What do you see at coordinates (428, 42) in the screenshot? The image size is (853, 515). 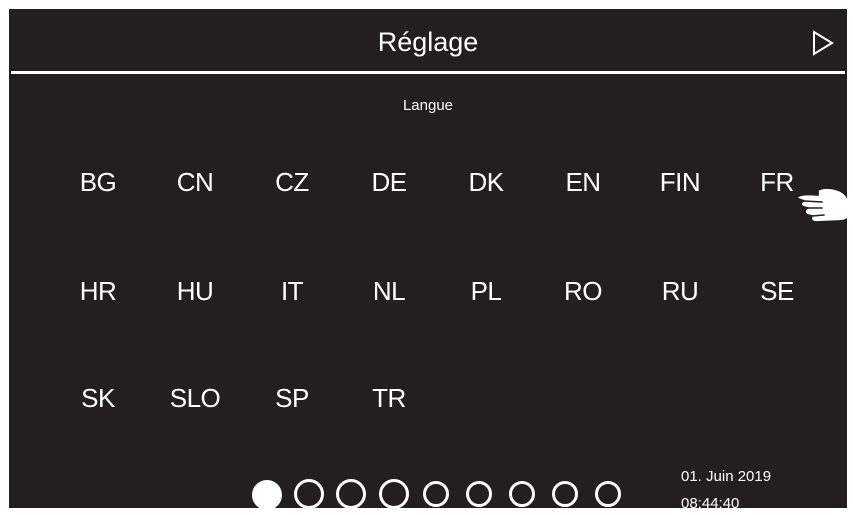 I see `page-title: Réglage` at bounding box center [428, 42].